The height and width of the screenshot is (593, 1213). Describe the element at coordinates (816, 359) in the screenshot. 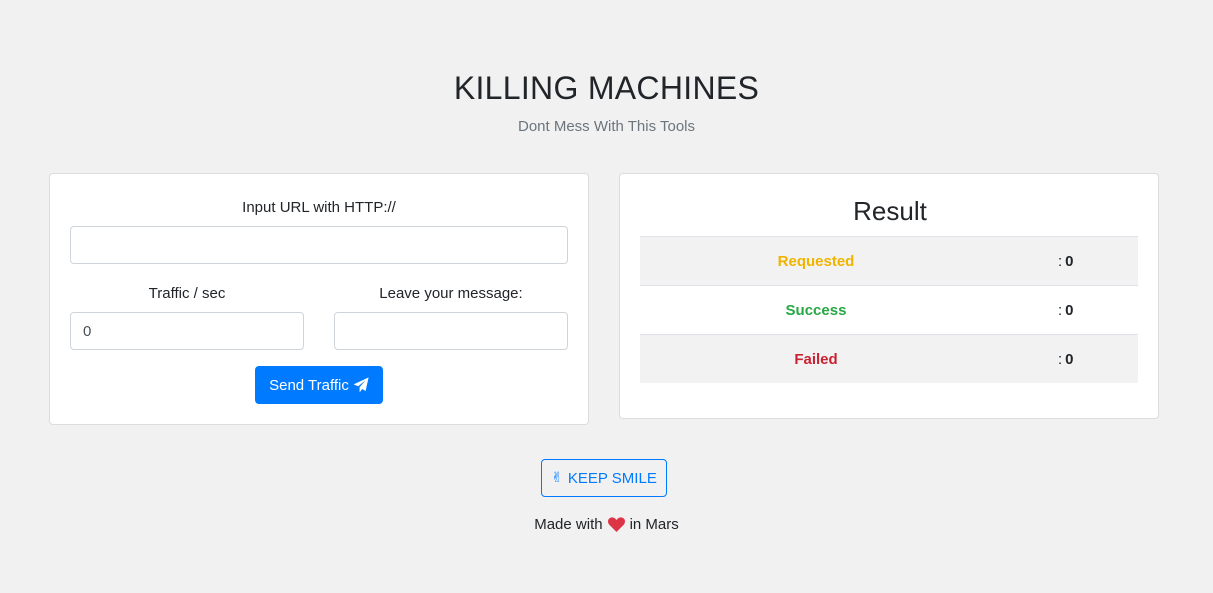

I see `failed-label: Failed` at that location.